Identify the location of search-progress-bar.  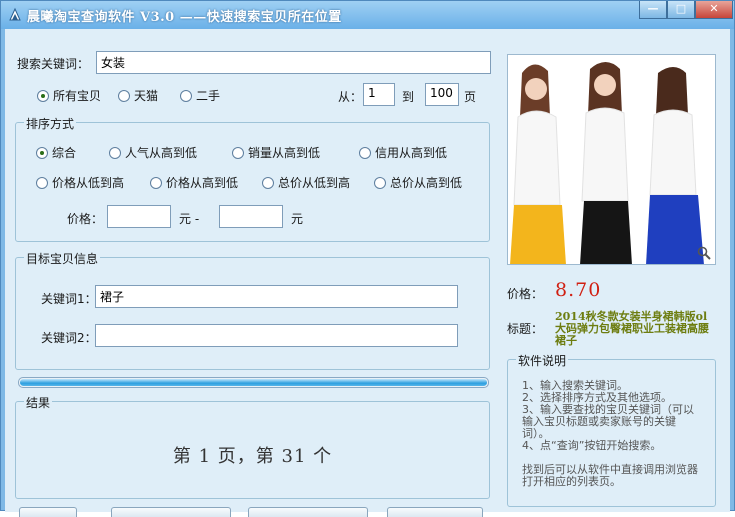
(253, 382).